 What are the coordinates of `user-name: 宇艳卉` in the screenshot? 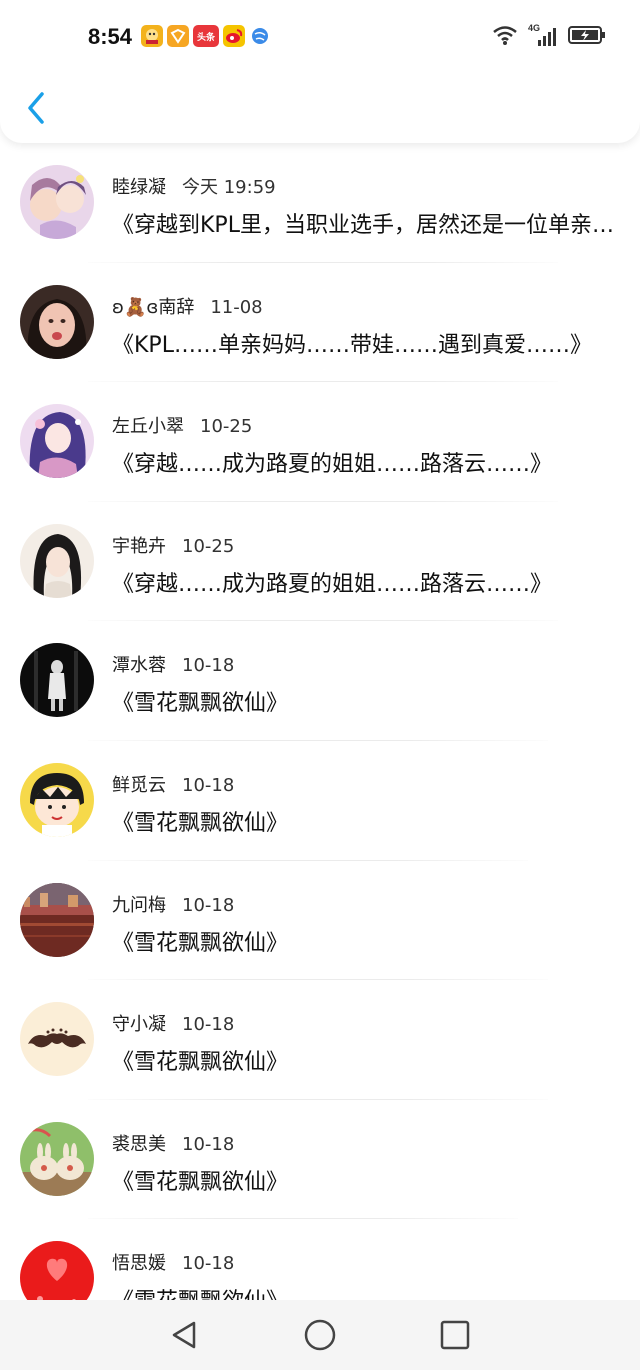 It's located at (139, 546).